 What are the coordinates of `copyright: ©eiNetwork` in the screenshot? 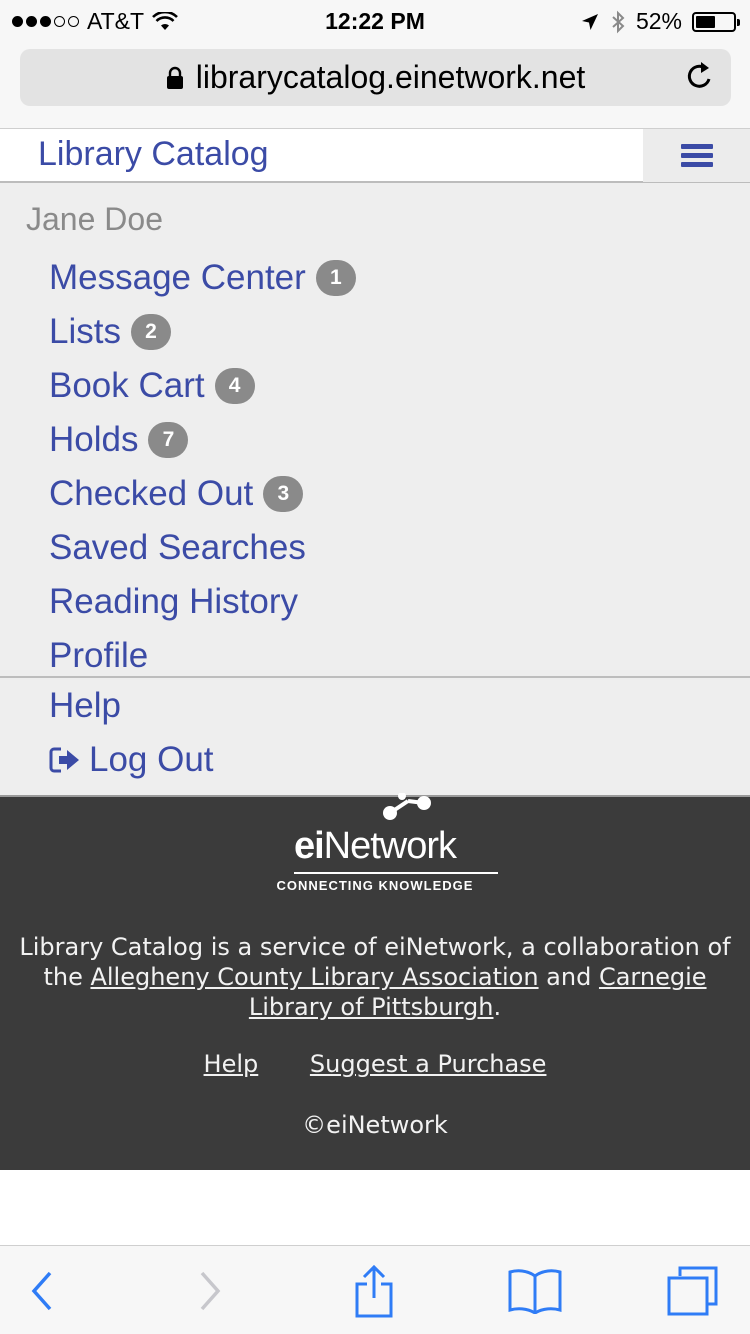 It's located at (375, 1125).